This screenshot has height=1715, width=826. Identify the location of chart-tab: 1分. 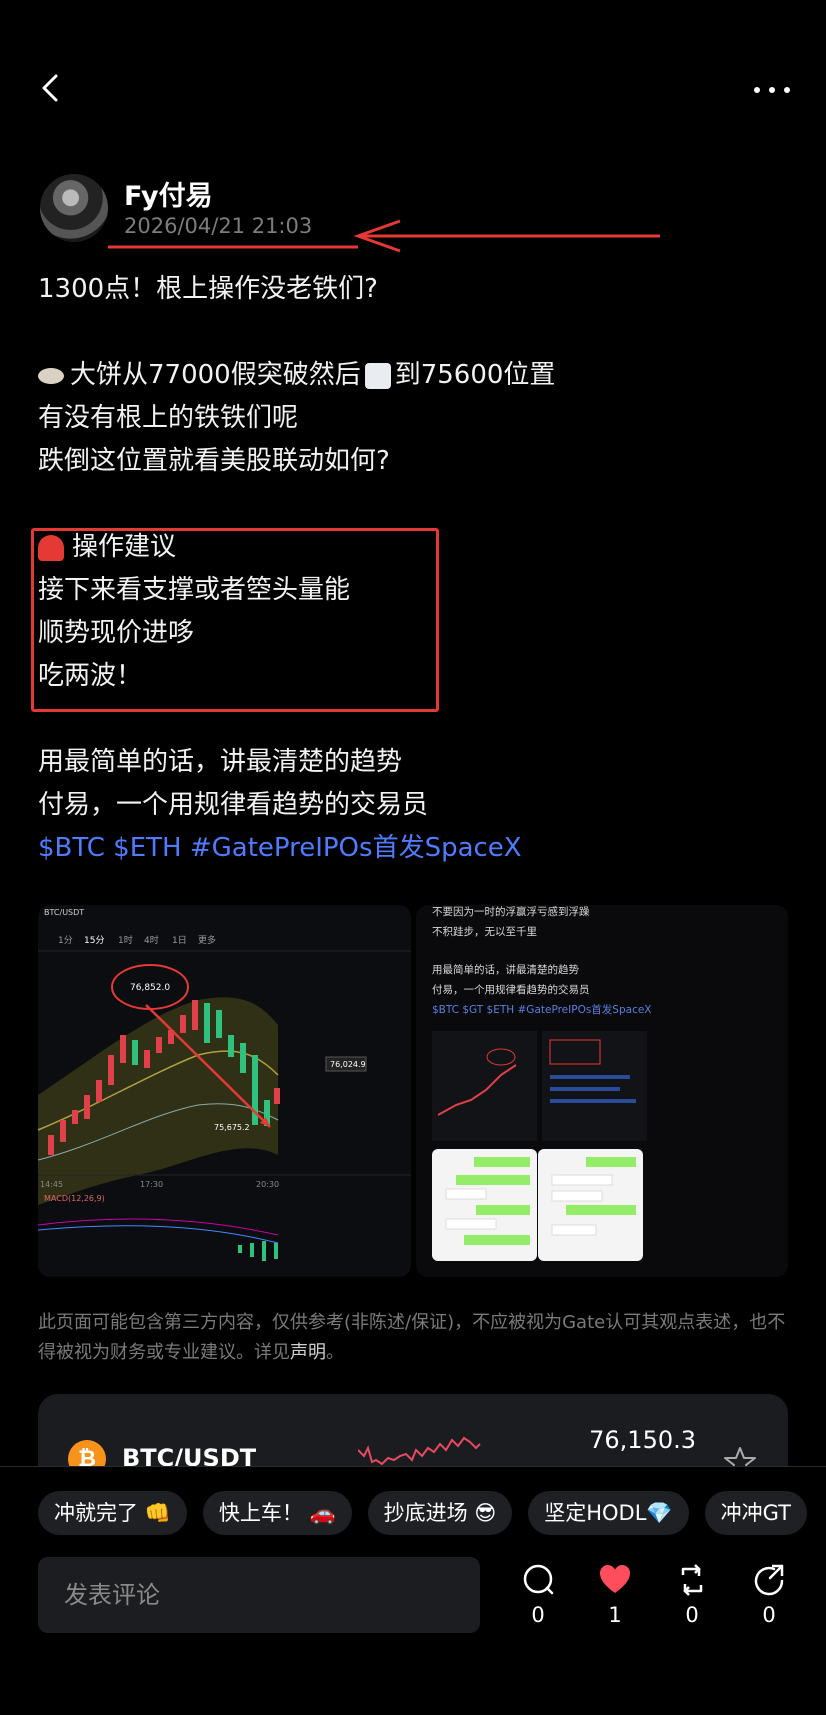
(65, 940).